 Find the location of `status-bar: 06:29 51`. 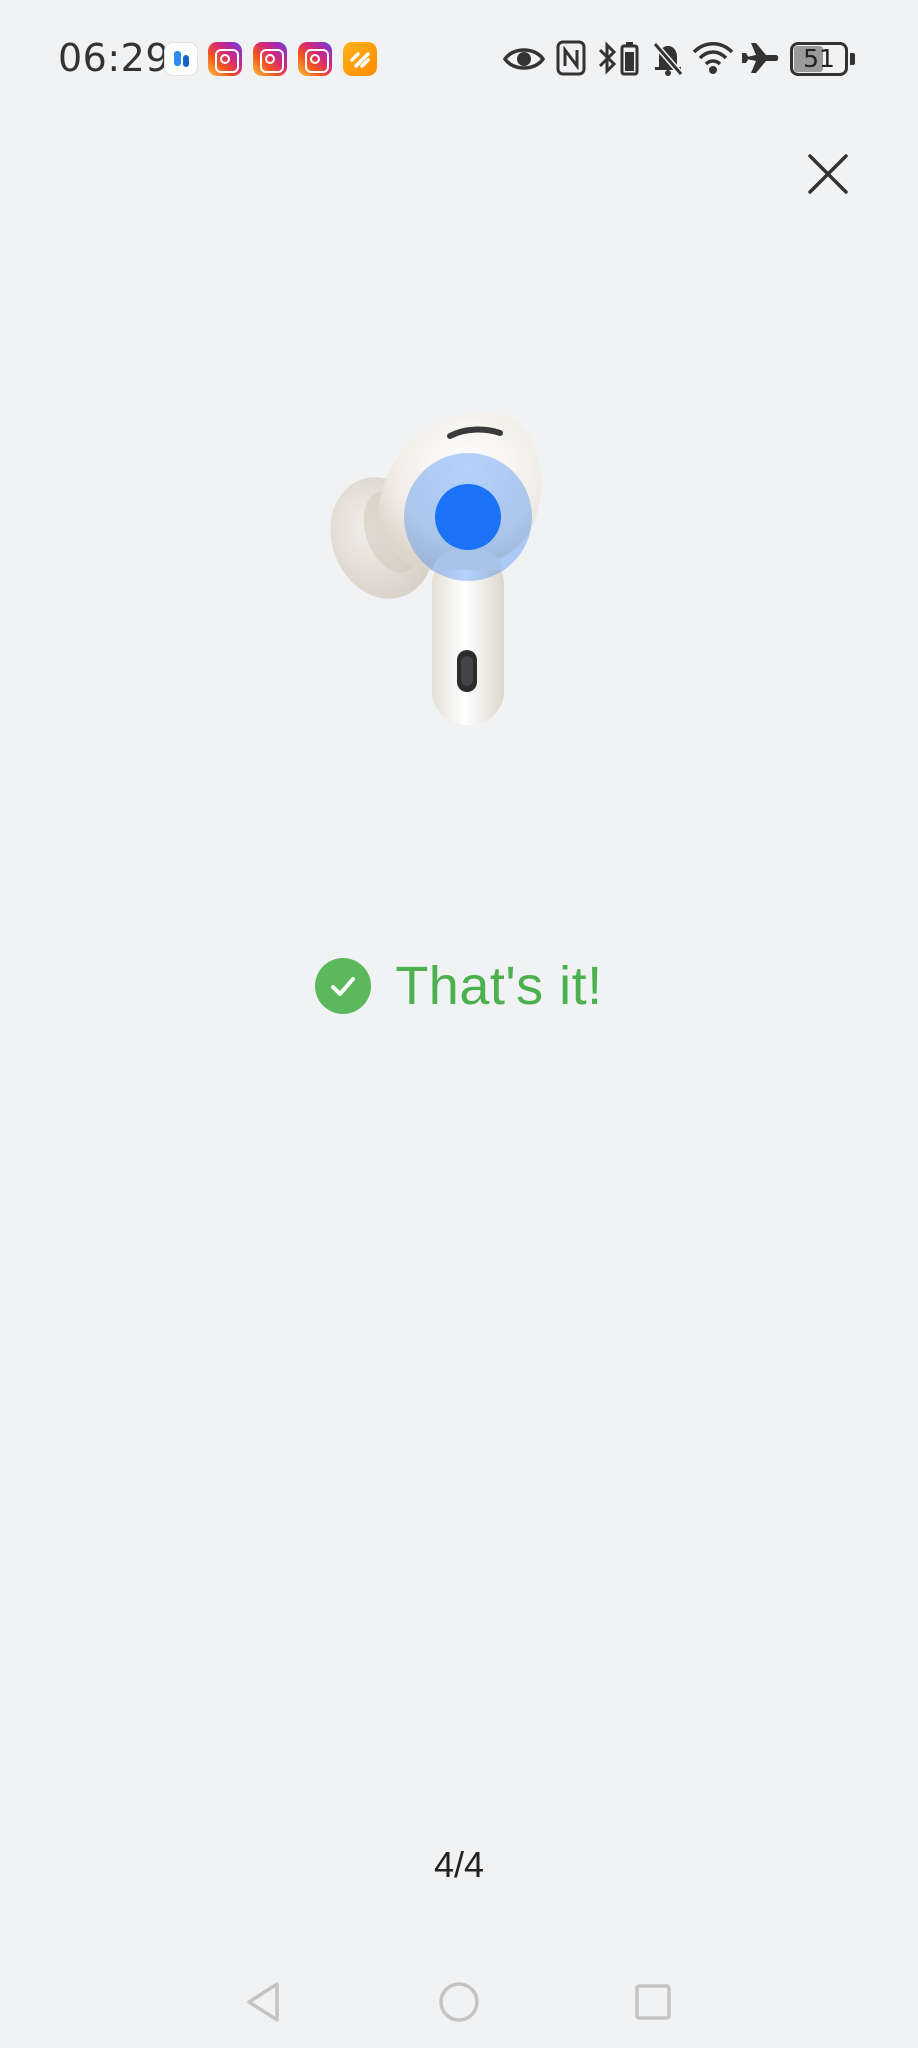

status-bar: 06:29 51 is located at coordinates (459, 59).